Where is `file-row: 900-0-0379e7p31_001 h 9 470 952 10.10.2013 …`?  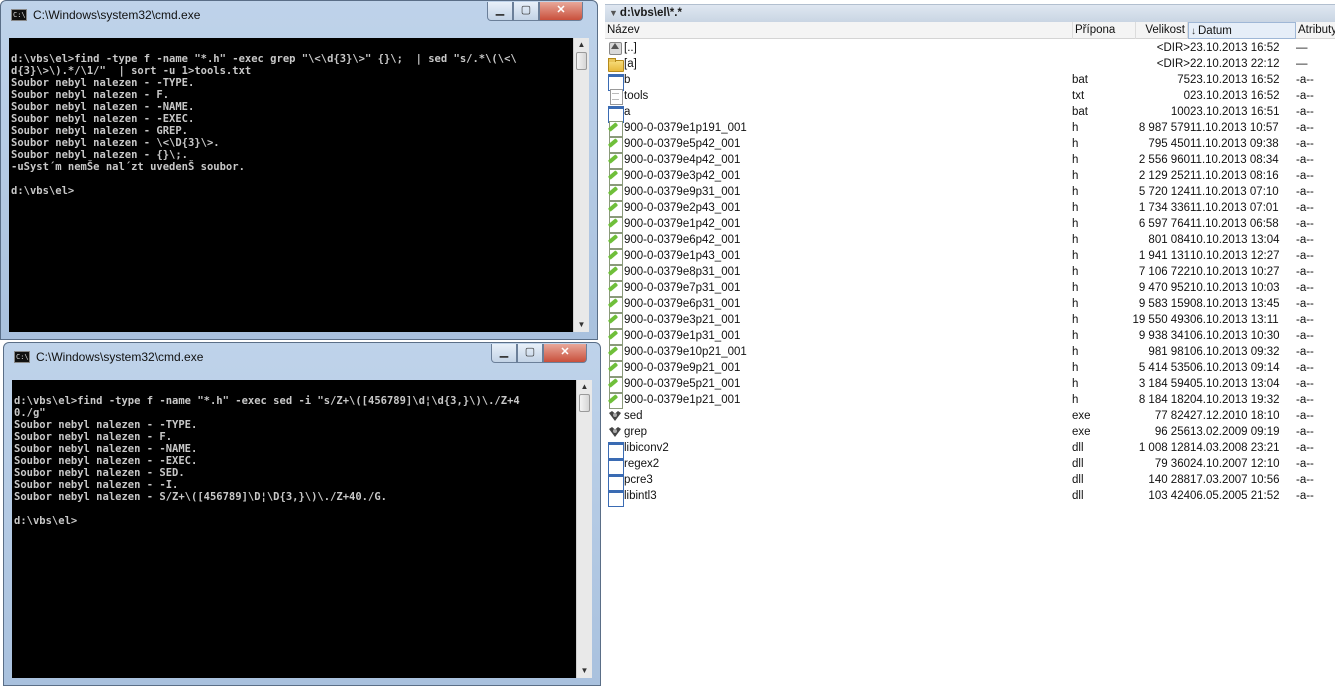
file-row: 900-0-0379e7p31_001 h 9 470 952 10.10.2013 … is located at coordinates (970, 288).